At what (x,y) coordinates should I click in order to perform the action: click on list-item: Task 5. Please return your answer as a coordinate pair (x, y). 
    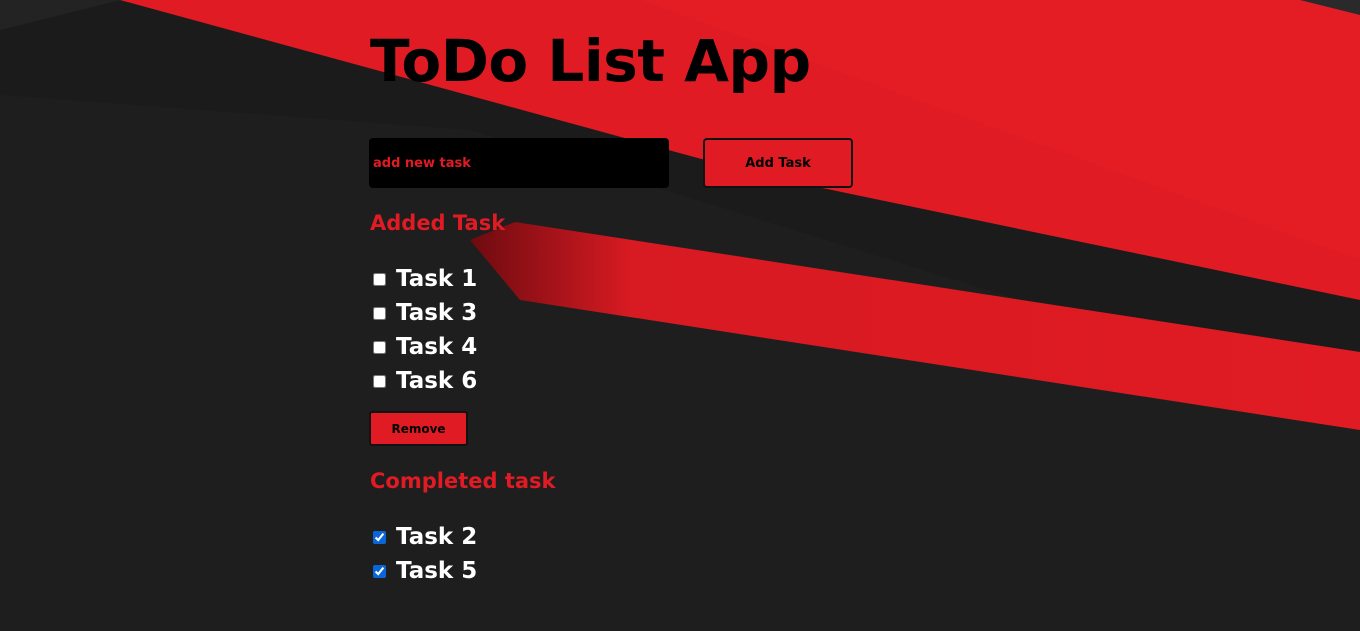
    Looking at the image, I should click on (425, 571).